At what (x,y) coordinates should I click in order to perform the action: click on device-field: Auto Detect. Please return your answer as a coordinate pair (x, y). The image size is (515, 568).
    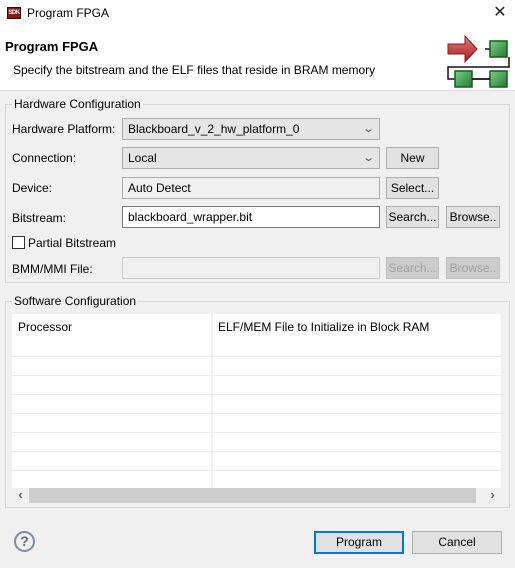
    Looking at the image, I should click on (251, 188).